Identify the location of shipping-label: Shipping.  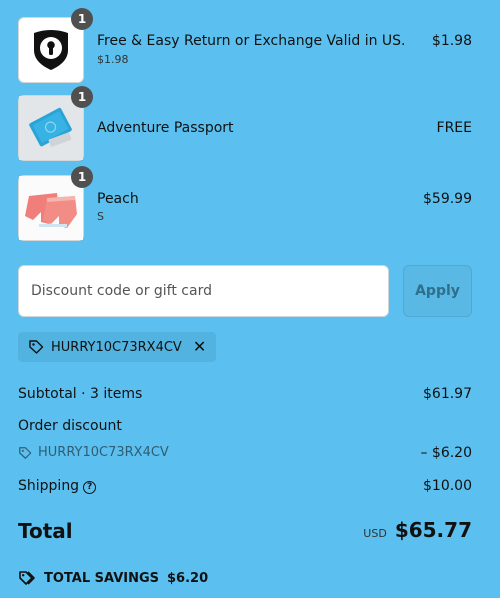
(49, 486).